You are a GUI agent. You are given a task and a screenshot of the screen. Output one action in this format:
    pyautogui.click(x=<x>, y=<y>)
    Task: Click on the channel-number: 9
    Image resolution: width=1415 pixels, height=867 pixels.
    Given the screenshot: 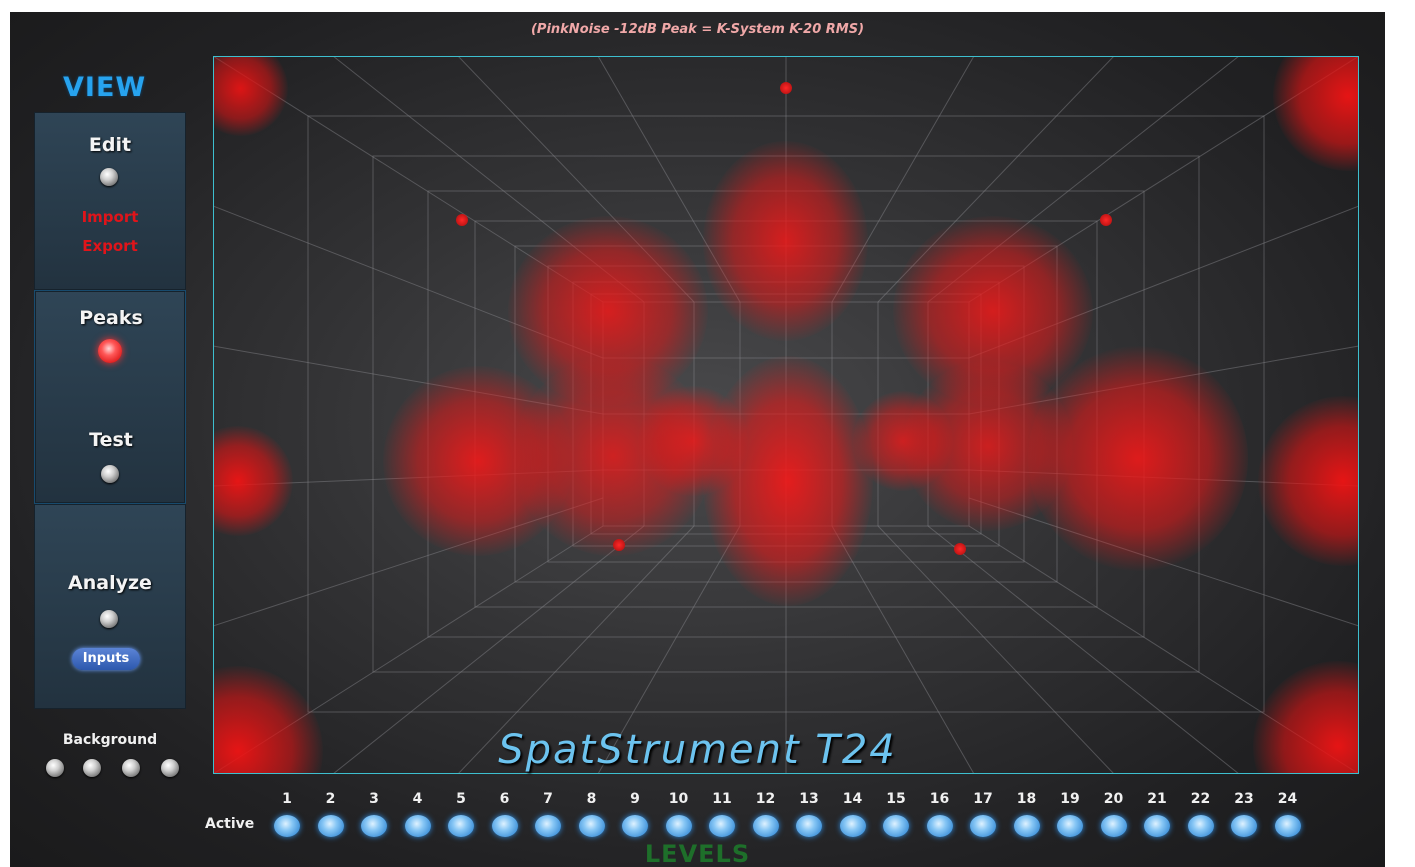 What is the action you would take?
    pyautogui.click(x=635, y=799)
    